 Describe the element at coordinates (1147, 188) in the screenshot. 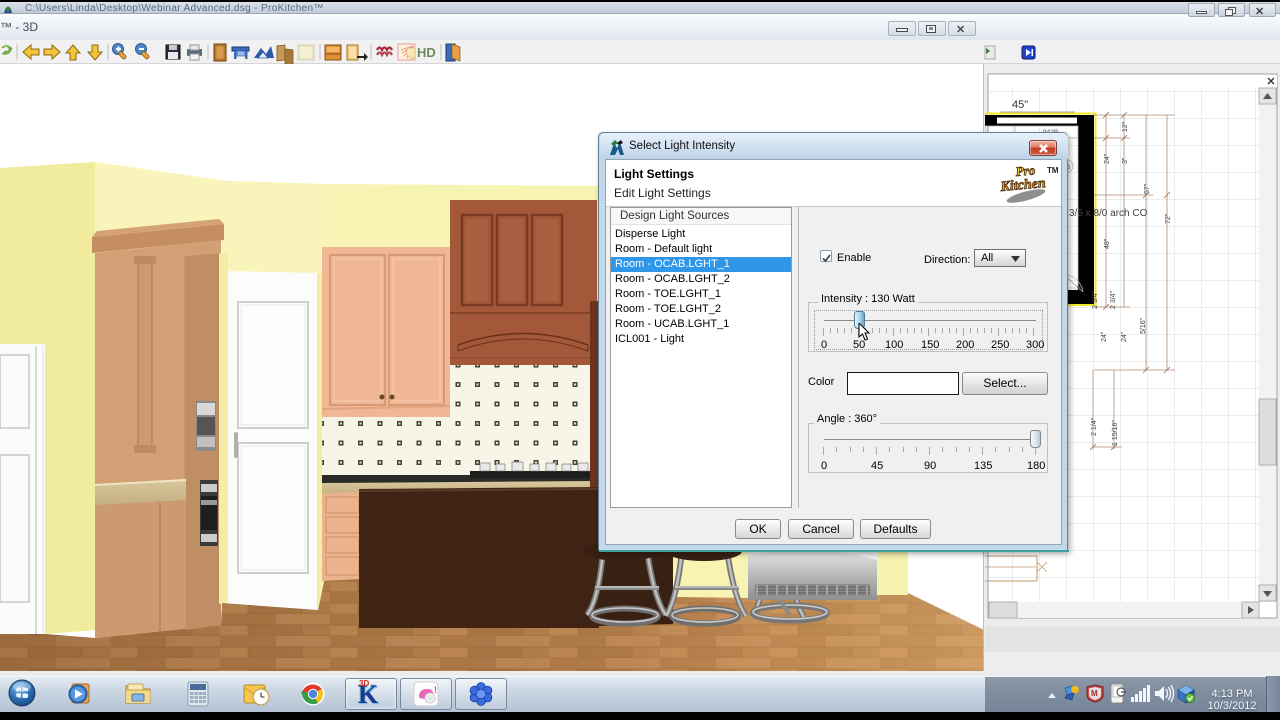

I see `svg-text: 57"` at that location.